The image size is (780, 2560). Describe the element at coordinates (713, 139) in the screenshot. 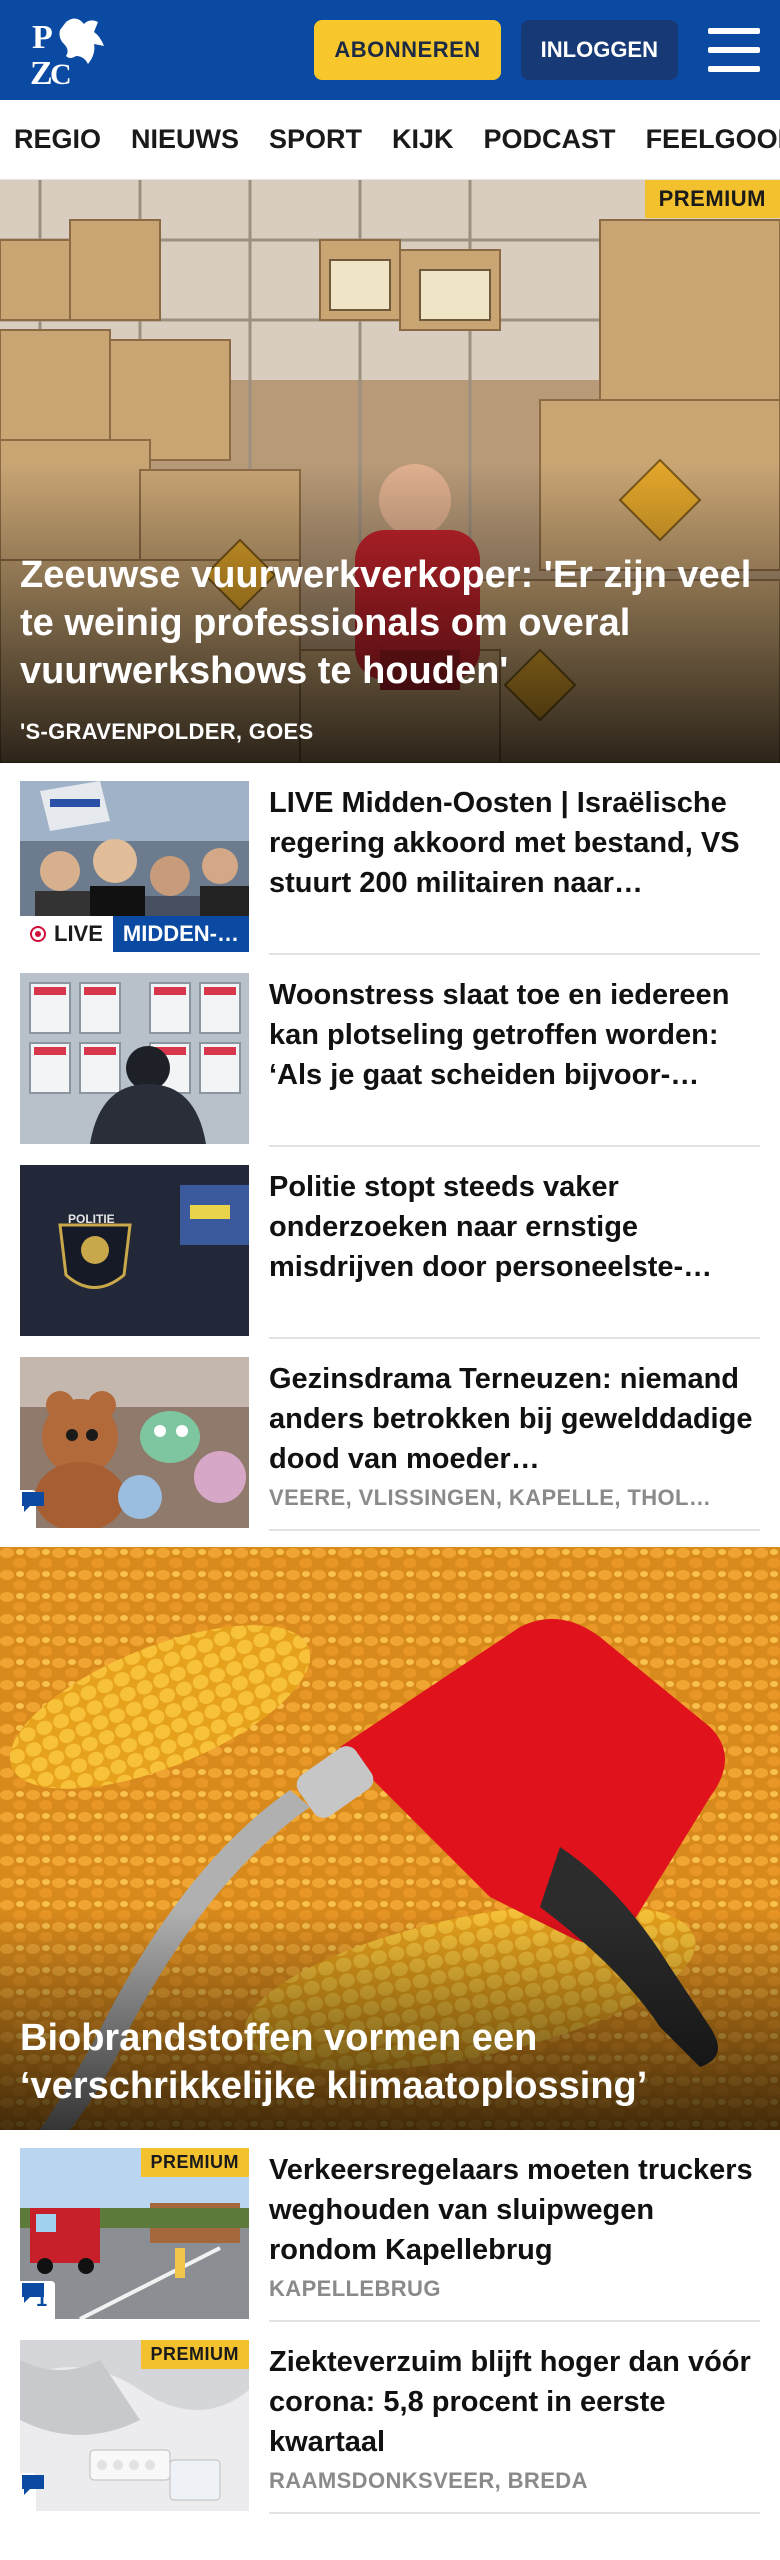

I see `nav-item-feelgood: FEELGOOD` at that location.